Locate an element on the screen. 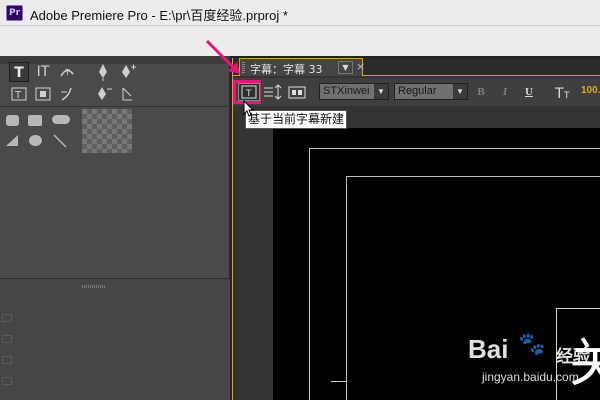 The height and width of the screenshot is (400, 600). mouse-cursor-icon is located at coordinates (249, 108).